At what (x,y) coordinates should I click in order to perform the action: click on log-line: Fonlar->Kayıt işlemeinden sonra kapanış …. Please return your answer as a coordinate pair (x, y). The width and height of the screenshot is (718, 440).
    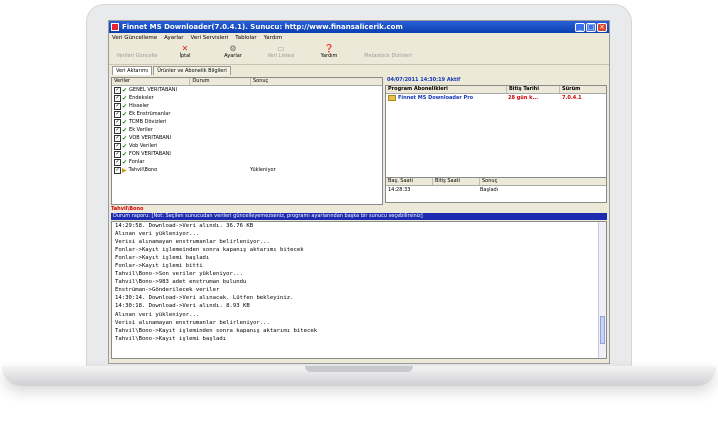
    Looking at the image, I should click on (209, 250).